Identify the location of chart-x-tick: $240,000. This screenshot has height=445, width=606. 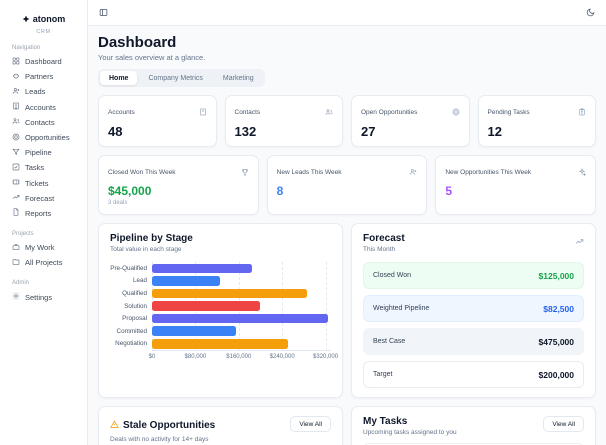
(282, 357).